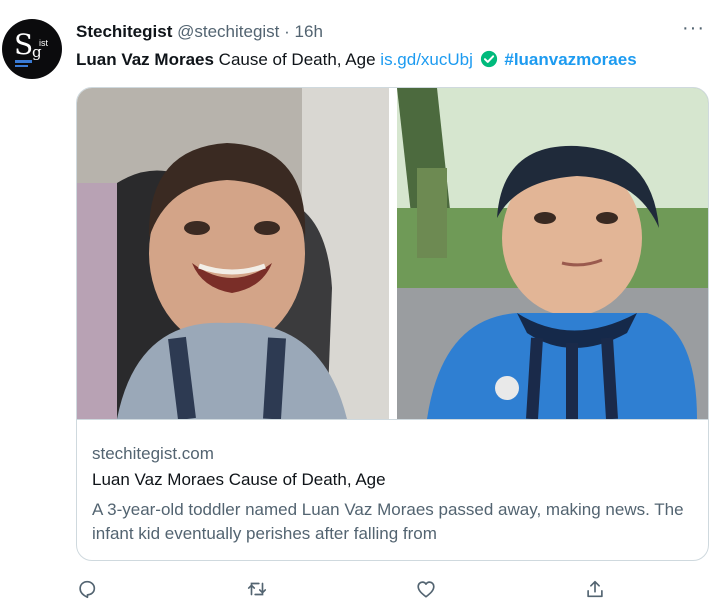 Image resolution: width=722 pixels, height=615 pixels. What do you see at coordinates (488, 59) in the screenshot?
I see `check-circle-icon` at bounding box center [488, 59].